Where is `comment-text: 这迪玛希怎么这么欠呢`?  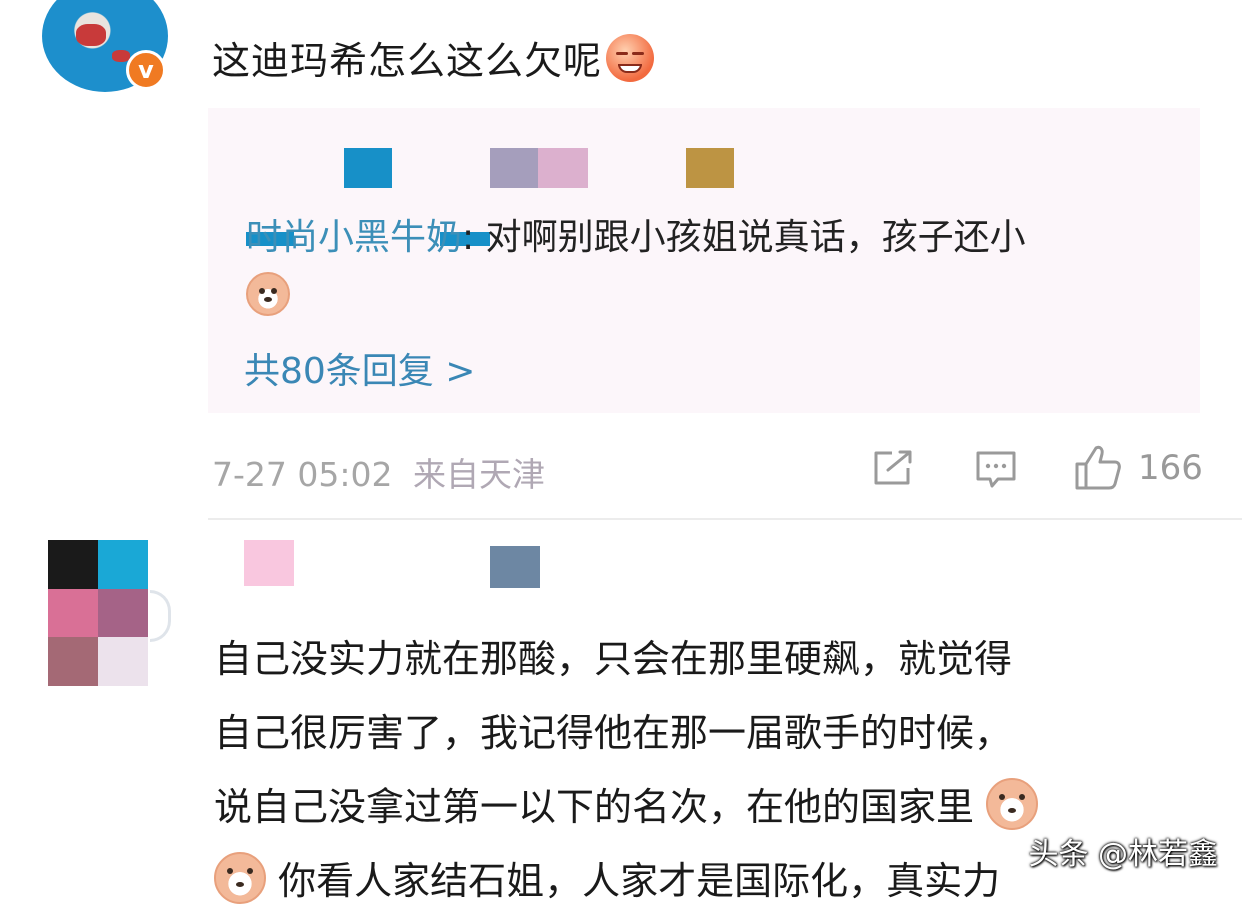 comment-text: 这迪玛希怎么这么欠呢 is located at coordinates (433, 57).